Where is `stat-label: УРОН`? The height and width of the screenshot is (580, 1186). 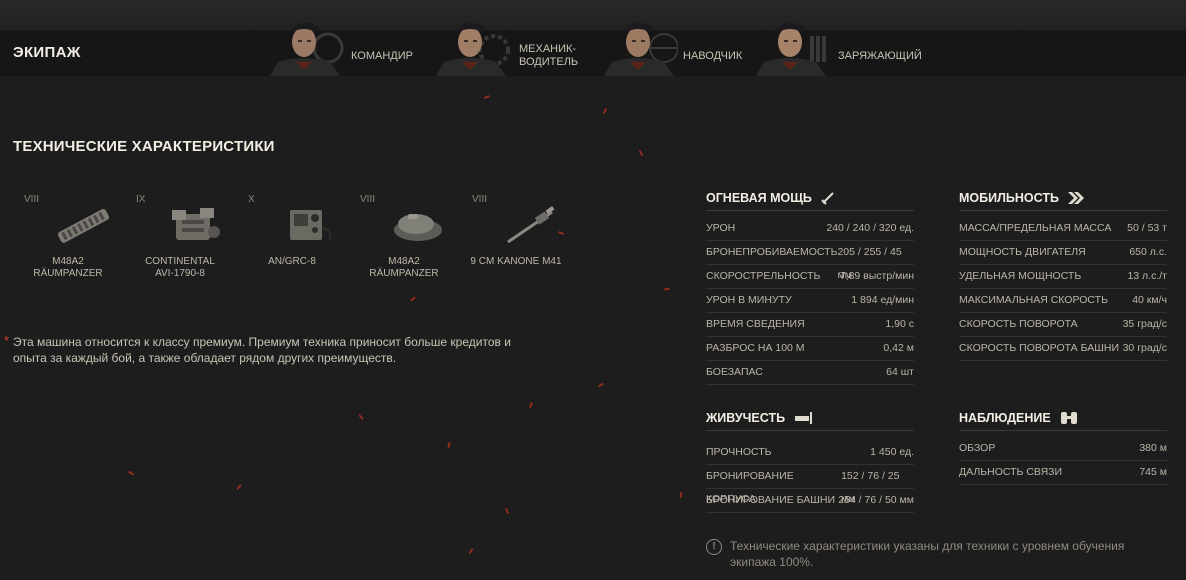
stat-label: УРОН is located at coordinates (721, 228).